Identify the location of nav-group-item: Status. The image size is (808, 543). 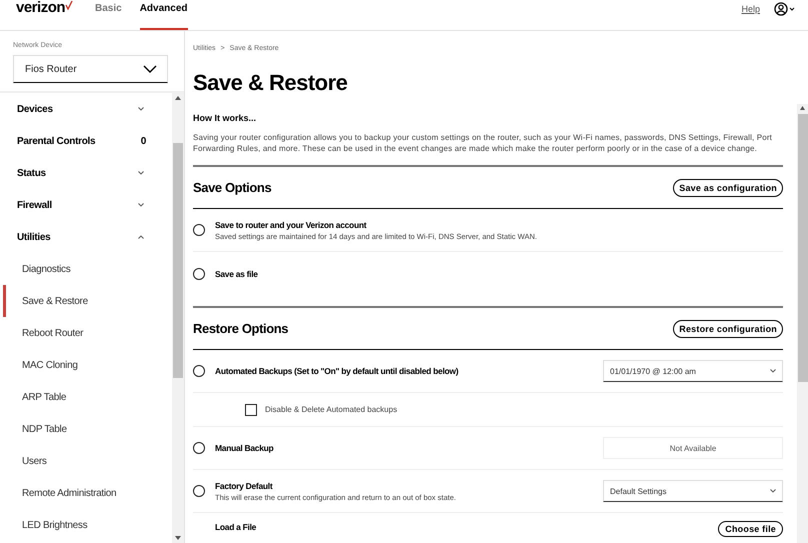
(86, 173).